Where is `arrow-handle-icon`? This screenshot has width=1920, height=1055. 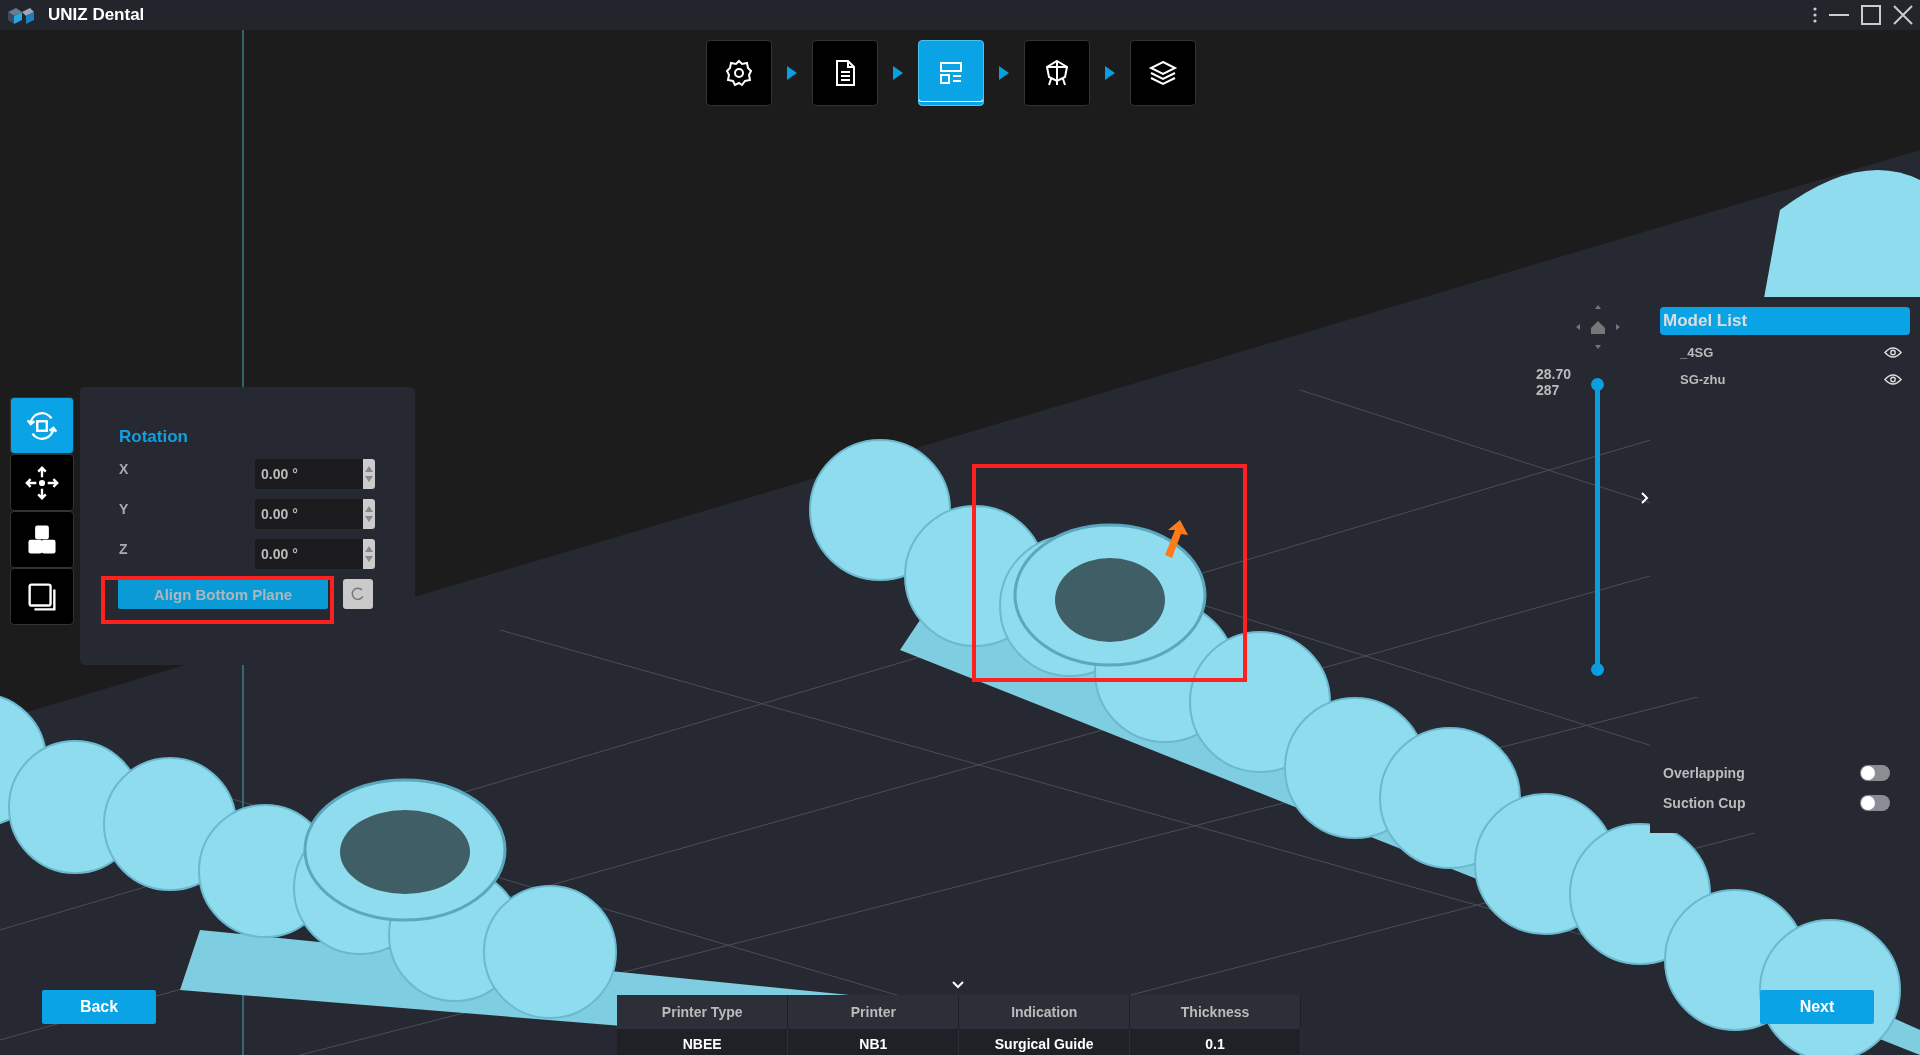 arrow-handle-icon is located at coordinates (1176, 539).